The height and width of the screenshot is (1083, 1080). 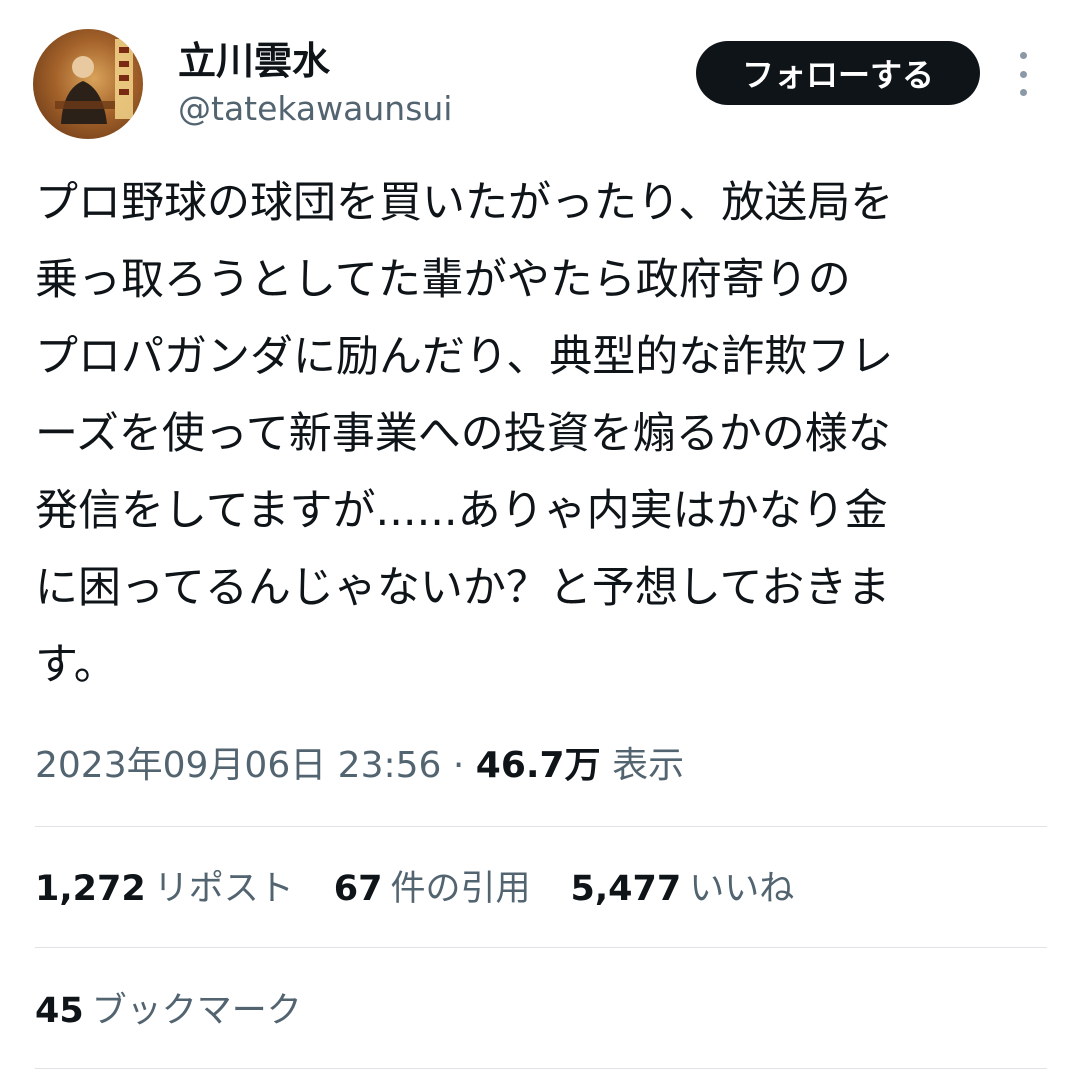 What do you see at coordinates (223, 889) in the screenshot?
I see `reposts-label: リポスト` at bounding box center [223, 889].